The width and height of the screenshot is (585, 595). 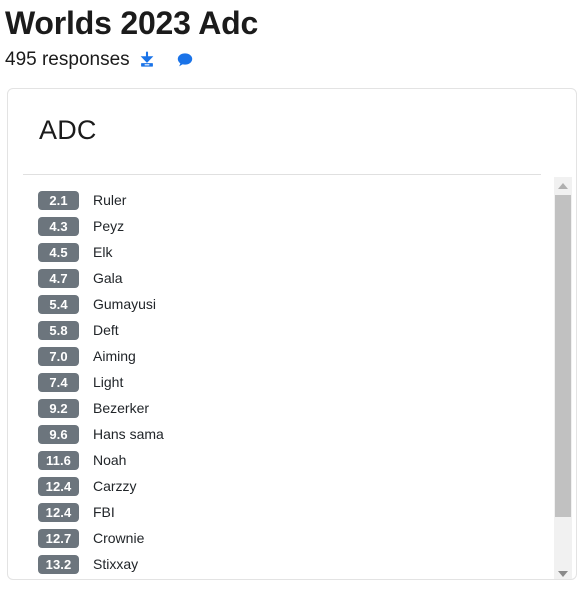 I want to click on response-meta-row: 495 responses, so click(x=295, y=60).